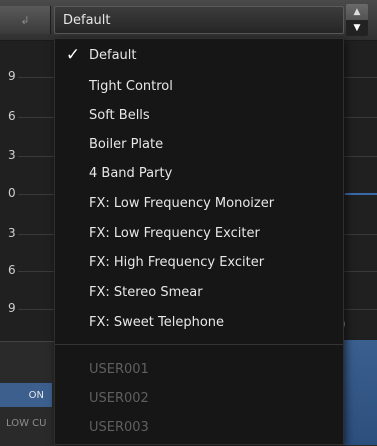 The width and height of the screenshot is (377, 446). What do you see at coordinates (182, 203) in the screenshot?
I see `menu-item-label: FX: Low Frequency Monoizer` at bounding box center [182, 203].